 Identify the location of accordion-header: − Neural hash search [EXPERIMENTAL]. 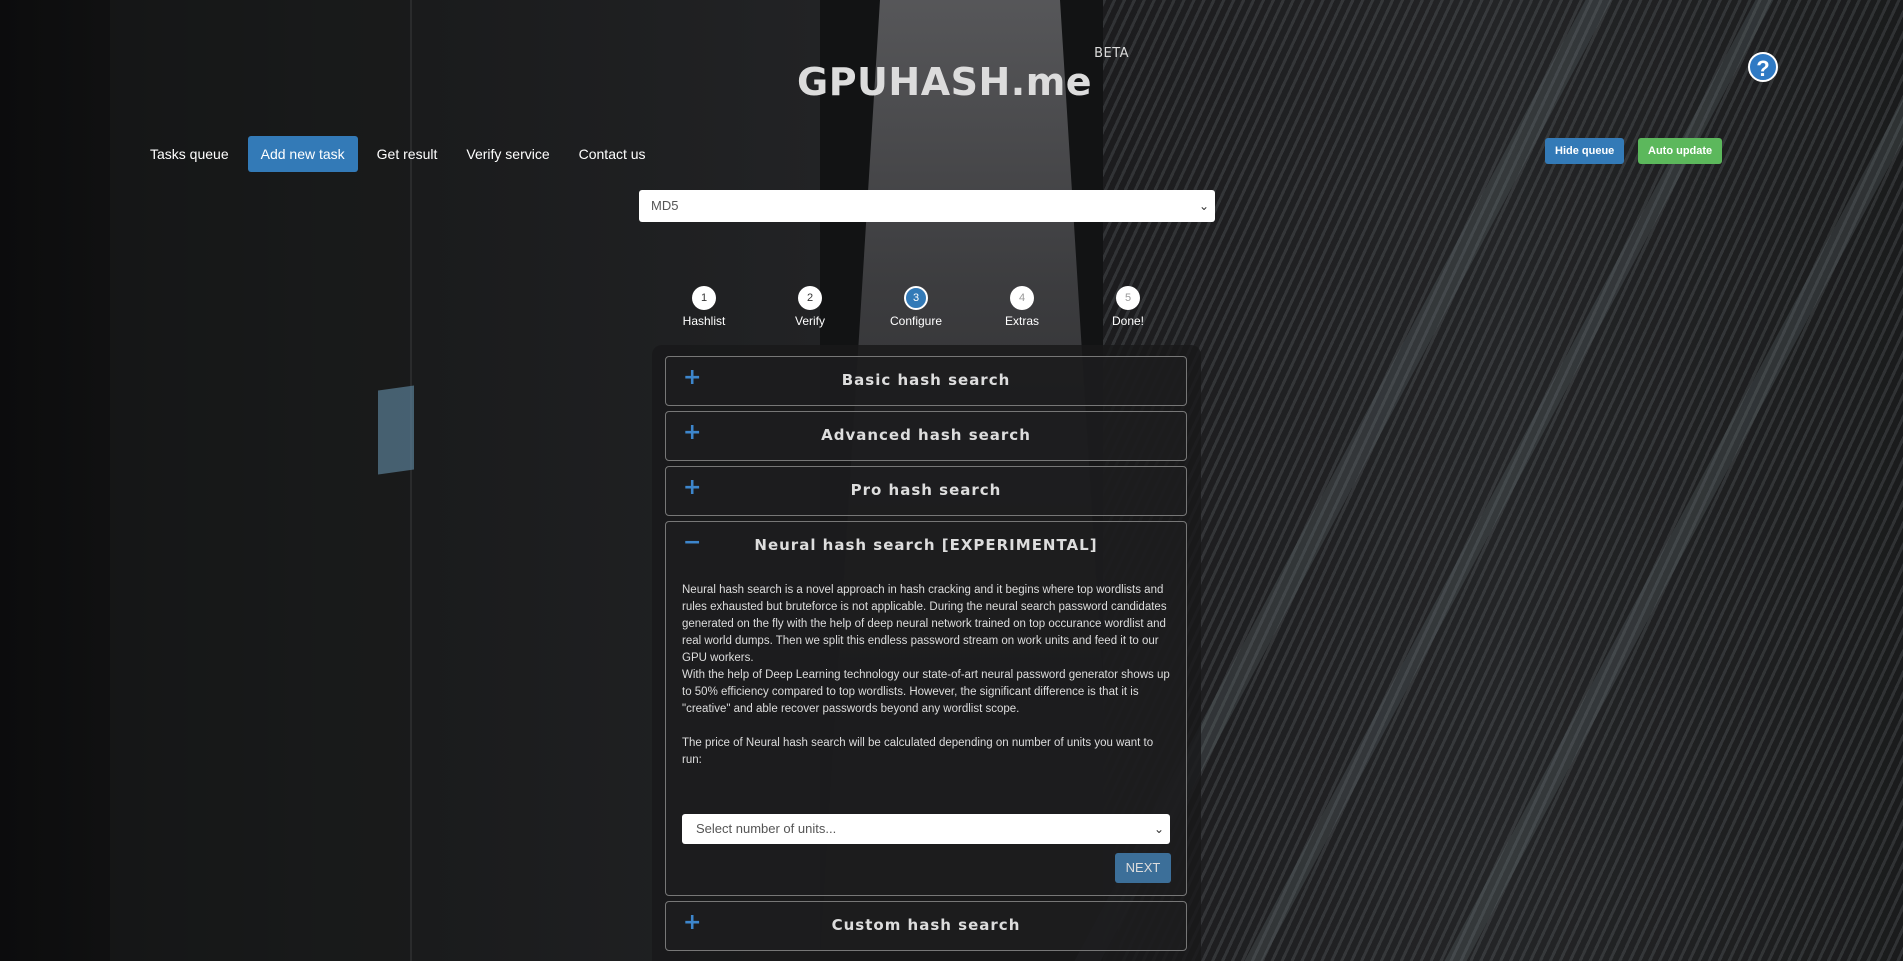
(926, 546).